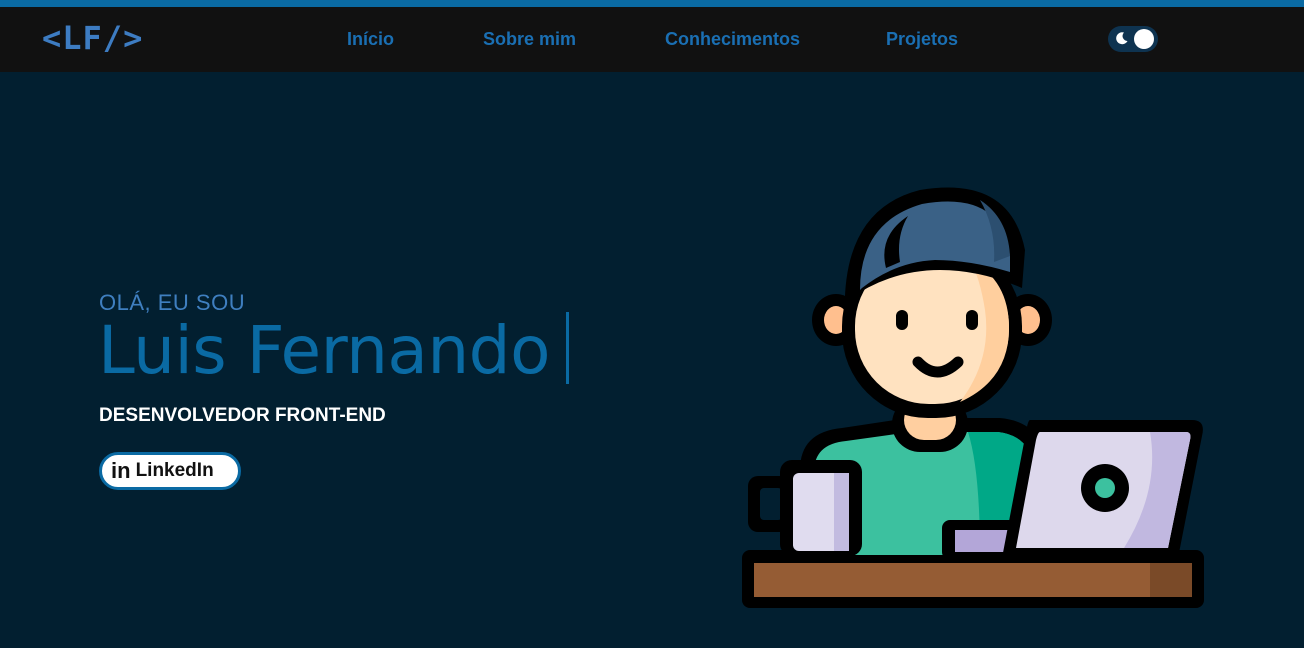  What do you see at coordinates (922, 39) in the screenshot?
I see `nav-link-projetos: Projetos` at bounding box center [922, 39].